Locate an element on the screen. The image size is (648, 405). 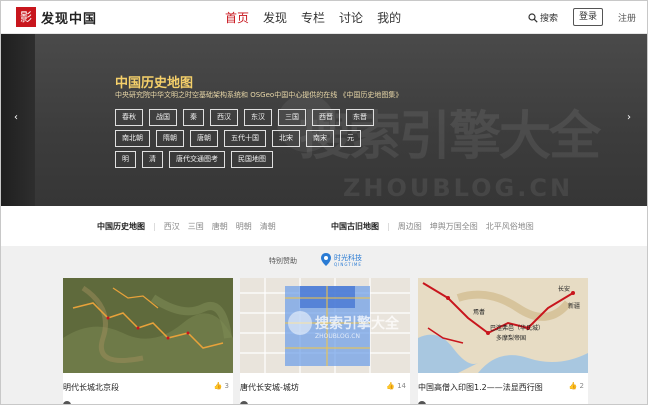
nav-item-home: 首页 is located at coordinates (237, 17).